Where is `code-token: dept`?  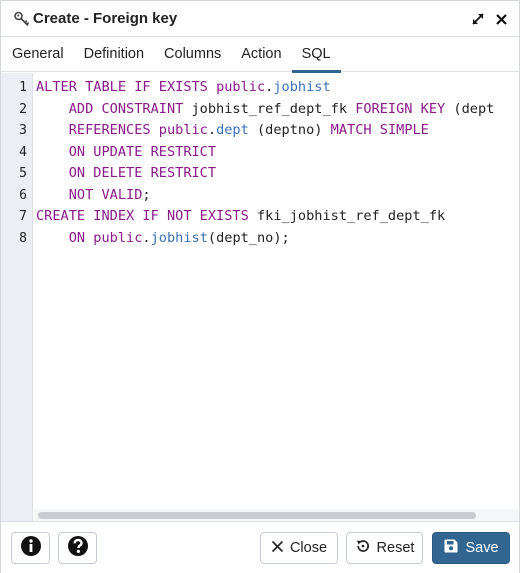
code-token: dept is located at coordinates (236, 130).